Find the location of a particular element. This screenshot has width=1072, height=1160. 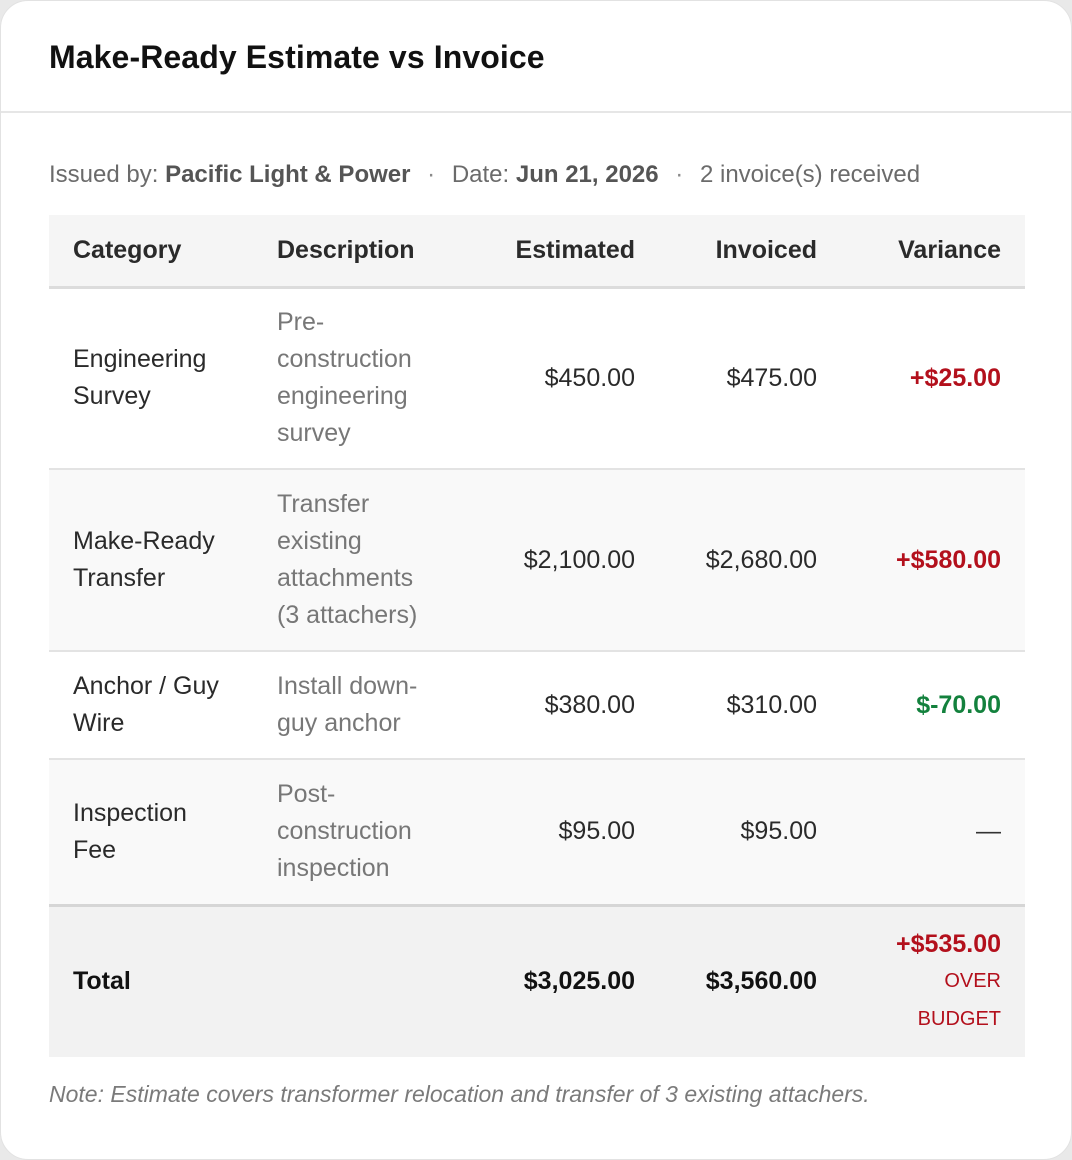

issue-date: Jun 21, 2026 is located at coordinates (587, 174).